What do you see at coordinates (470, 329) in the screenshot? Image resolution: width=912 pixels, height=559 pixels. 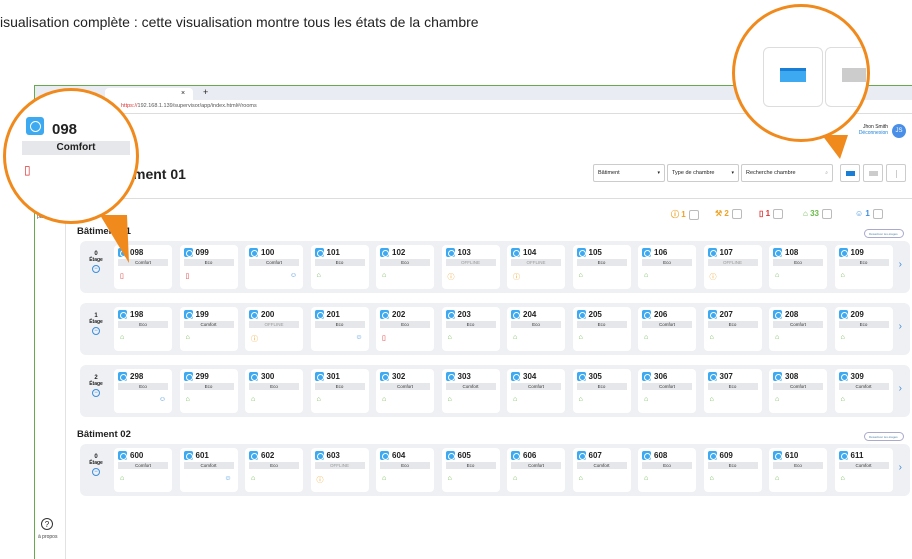 I see `room-card: 203 Eco ⌂` at bounding box center [470, 329].